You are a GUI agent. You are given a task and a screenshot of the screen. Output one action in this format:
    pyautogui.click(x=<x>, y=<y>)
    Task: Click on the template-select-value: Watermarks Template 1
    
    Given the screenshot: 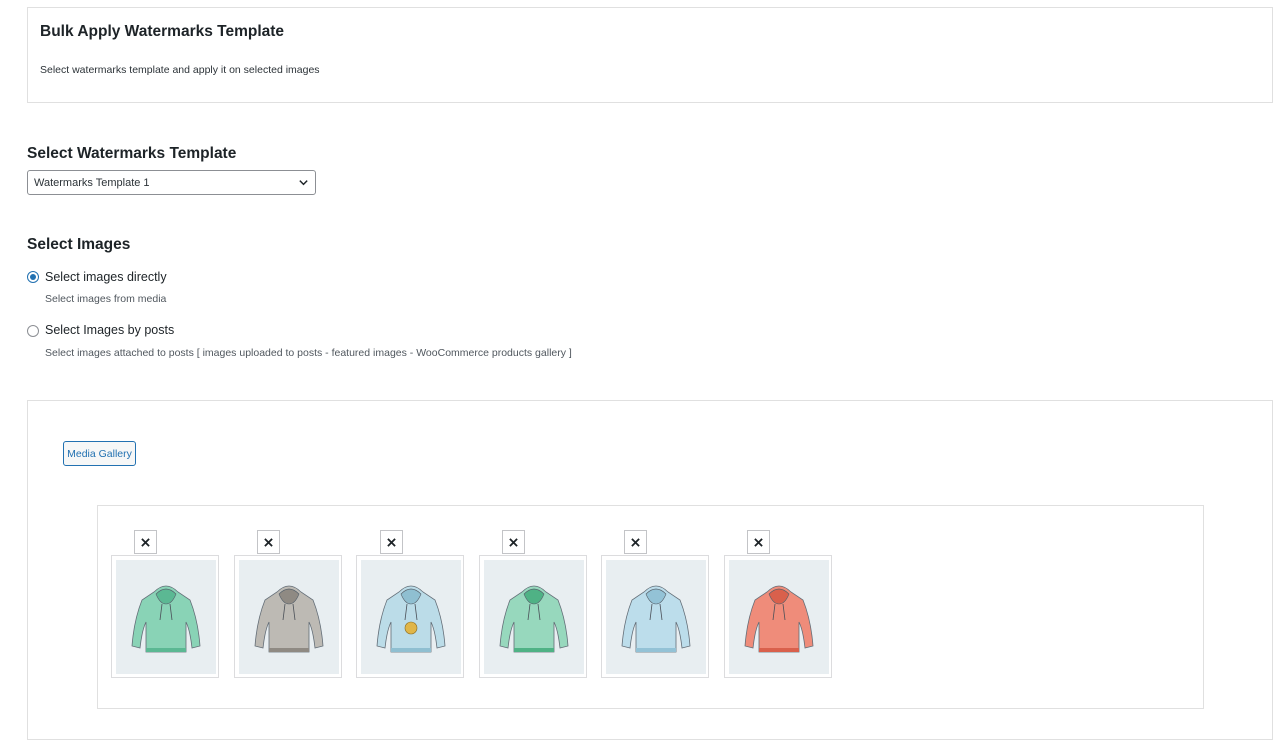 What is the action you would take?
    pyautogui.click(x=92, y=183)
    